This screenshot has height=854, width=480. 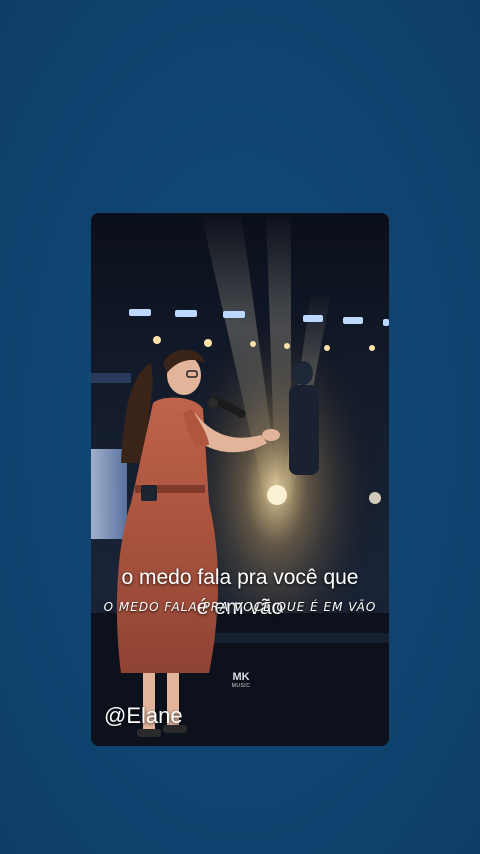 I want to click on user-handle: @Elane, so click(x=143, y=716).